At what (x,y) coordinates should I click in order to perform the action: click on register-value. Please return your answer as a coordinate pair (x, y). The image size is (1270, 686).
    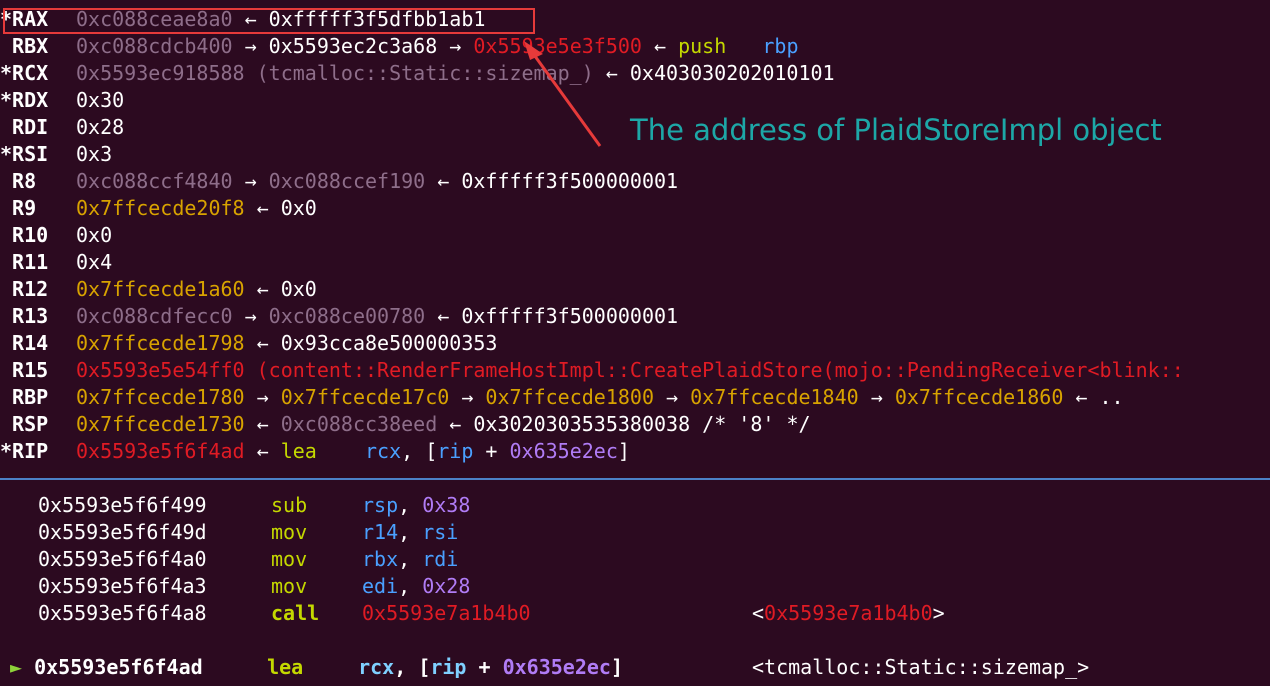
    Looking at the image, I should click on (341, 451).